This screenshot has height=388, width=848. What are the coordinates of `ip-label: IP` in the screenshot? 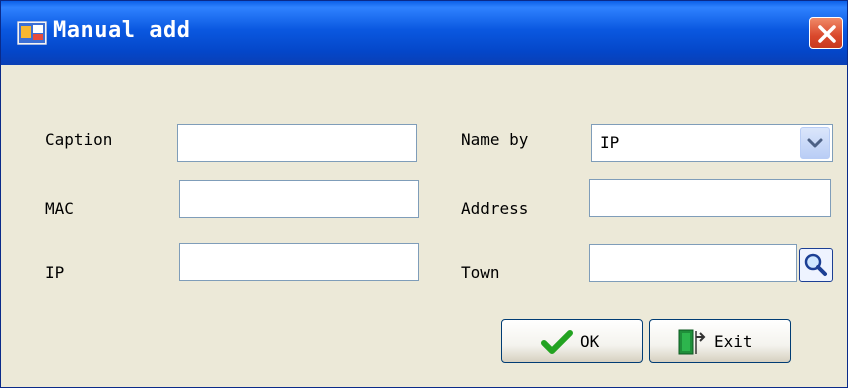 It's located at (55, 272).